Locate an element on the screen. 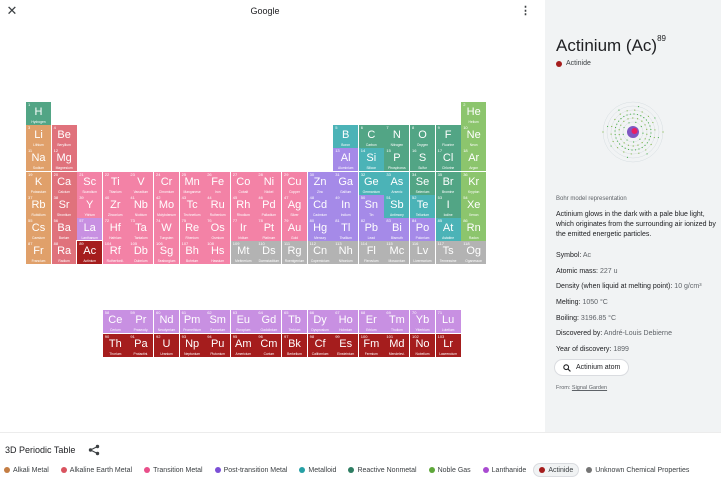 The height and width of the screenshot is (481, 721). element-tile-tb: 65 Tb Terbium is located at coordinates (294, 321).